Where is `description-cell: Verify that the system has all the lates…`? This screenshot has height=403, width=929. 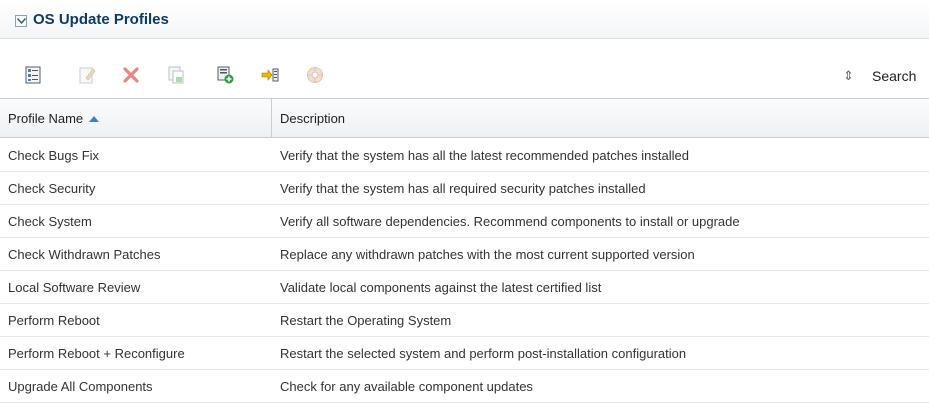
description-cell: Verify that the system has all the lates… is located at coordinates (484, 155).